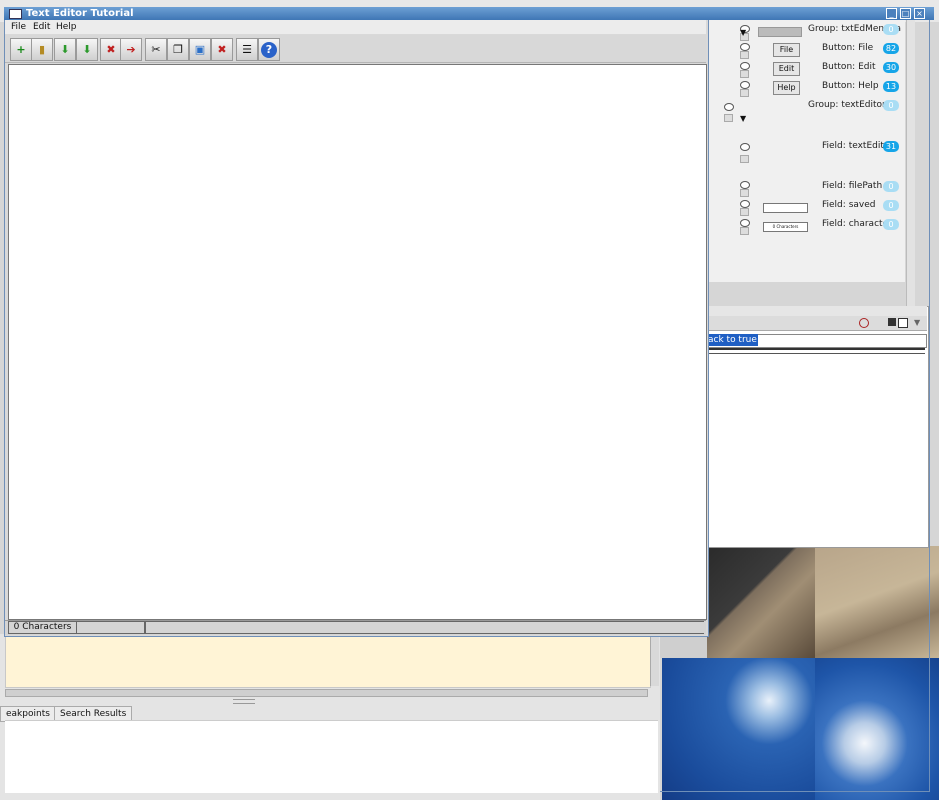  I want to click on layer-saved-label: Field: saved, so click(849, 205).